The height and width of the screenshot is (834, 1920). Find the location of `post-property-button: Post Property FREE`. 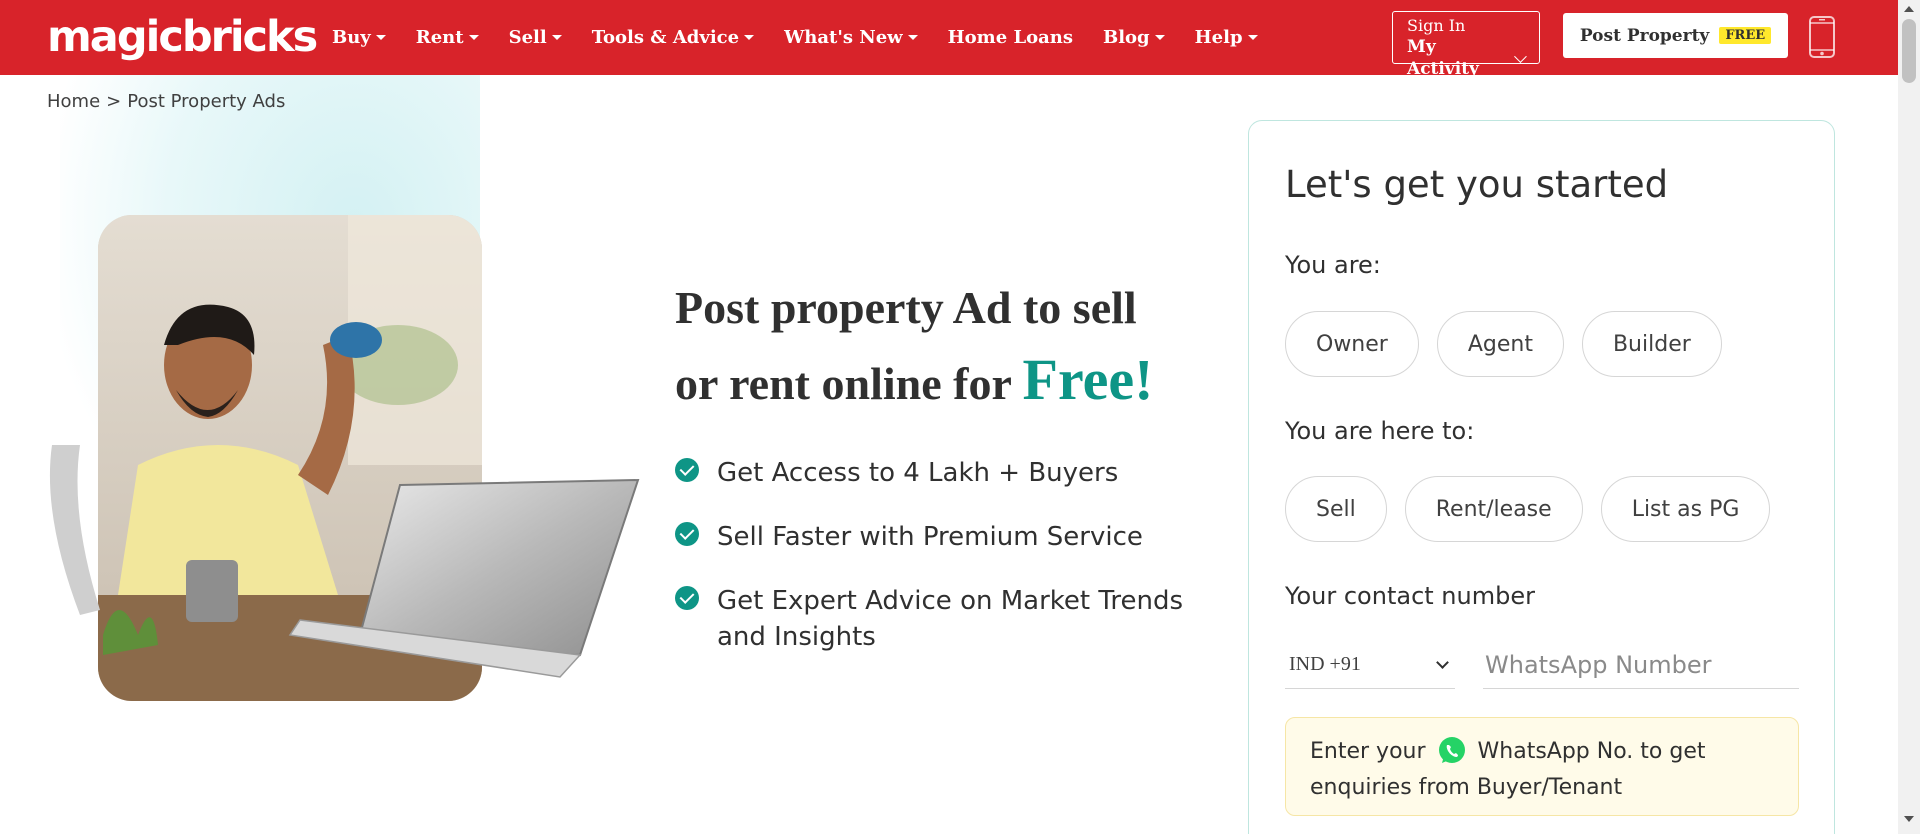

post-property-button: Post Property FREE is located at coordinates (1675, 35).